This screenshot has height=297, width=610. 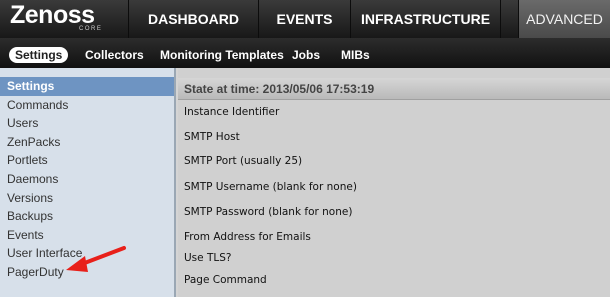 What do you see at coordinates (87, 142) in the screenshot?
I see `sidebar-item-zenpacks: ZenPacks` at bounding box center [87, 142].